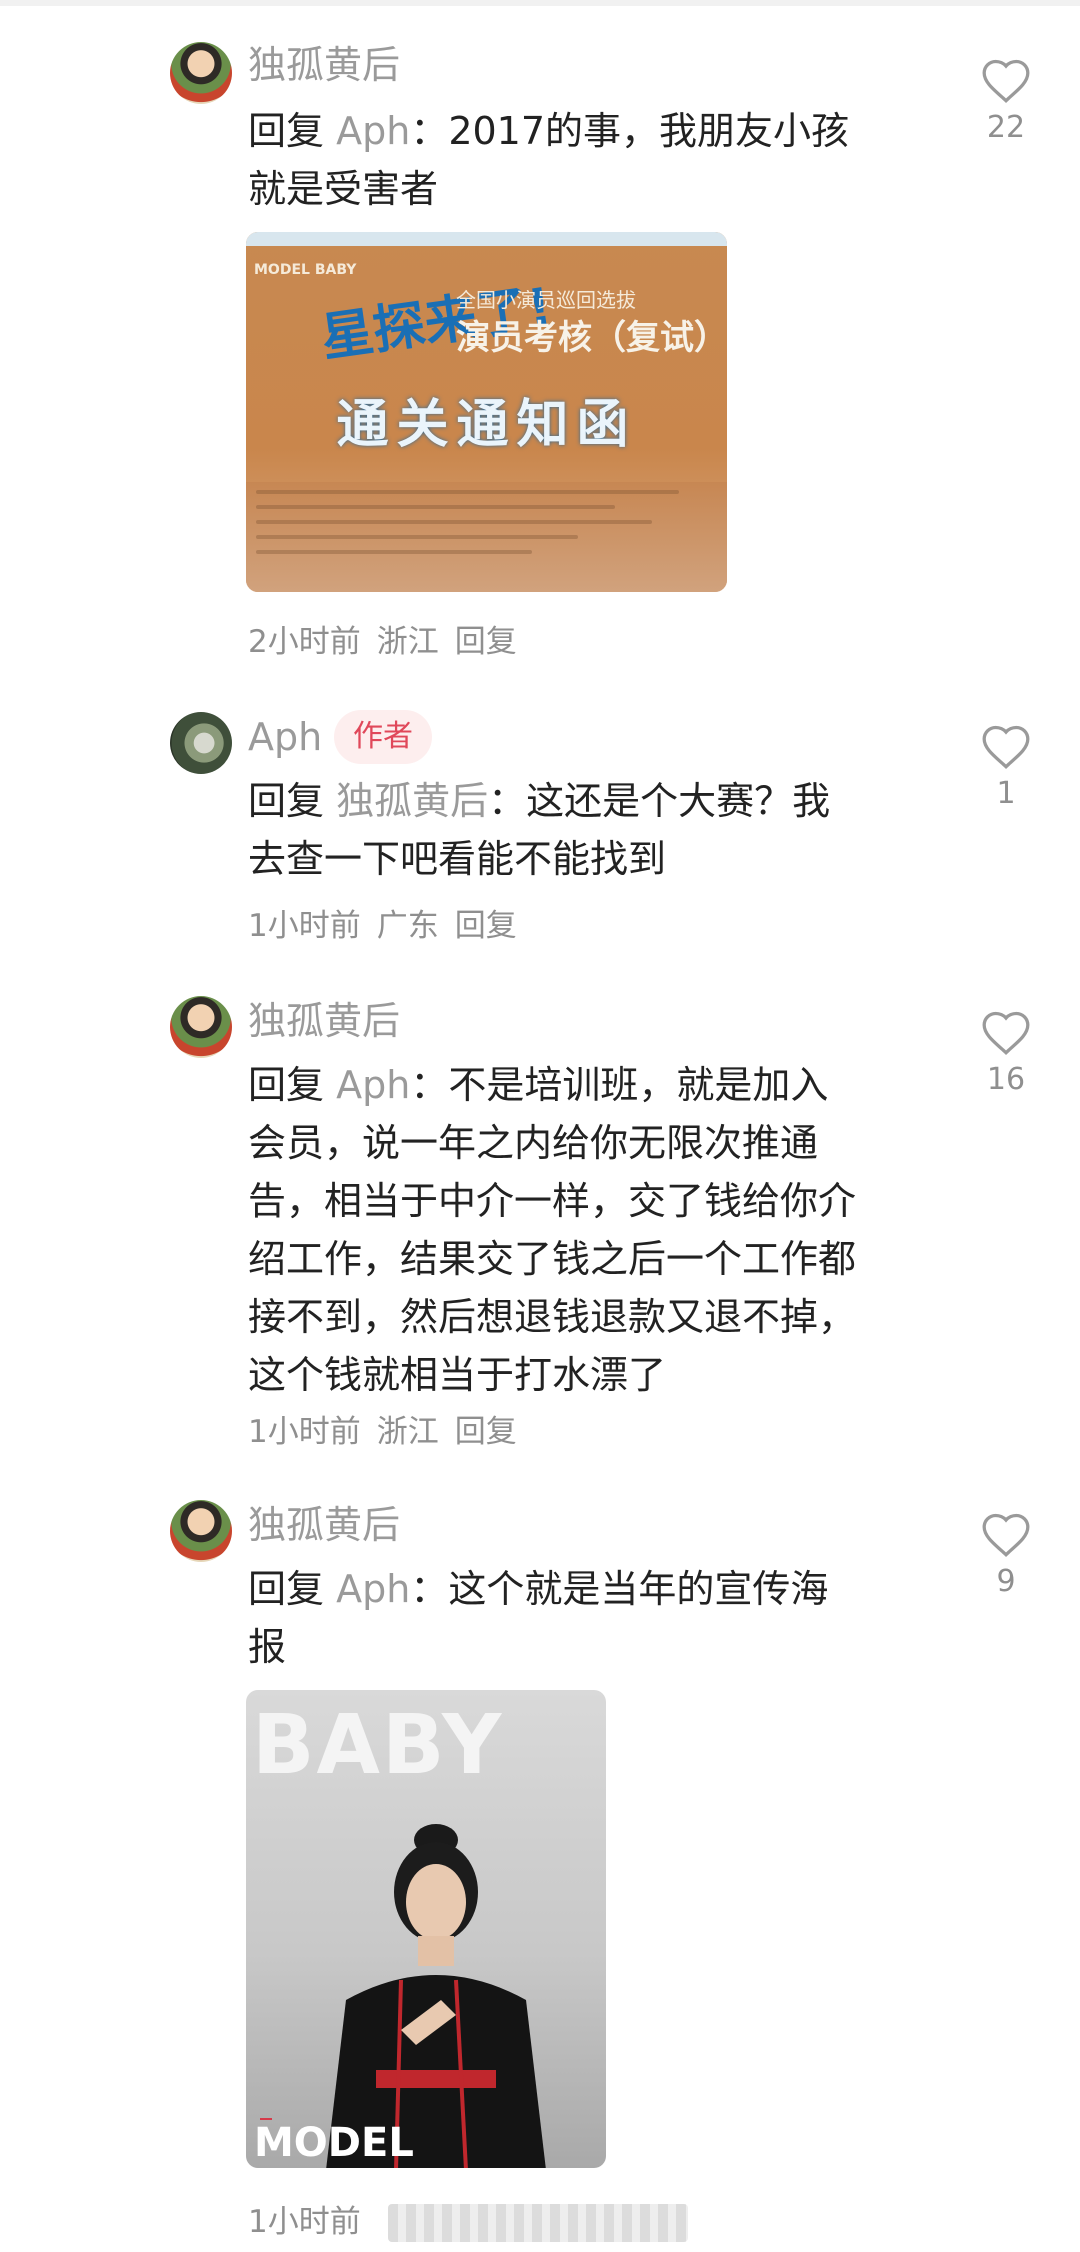  Describe the element at coordinates (436, 1996) in the screenshot. I see `poster-figure` at that location.